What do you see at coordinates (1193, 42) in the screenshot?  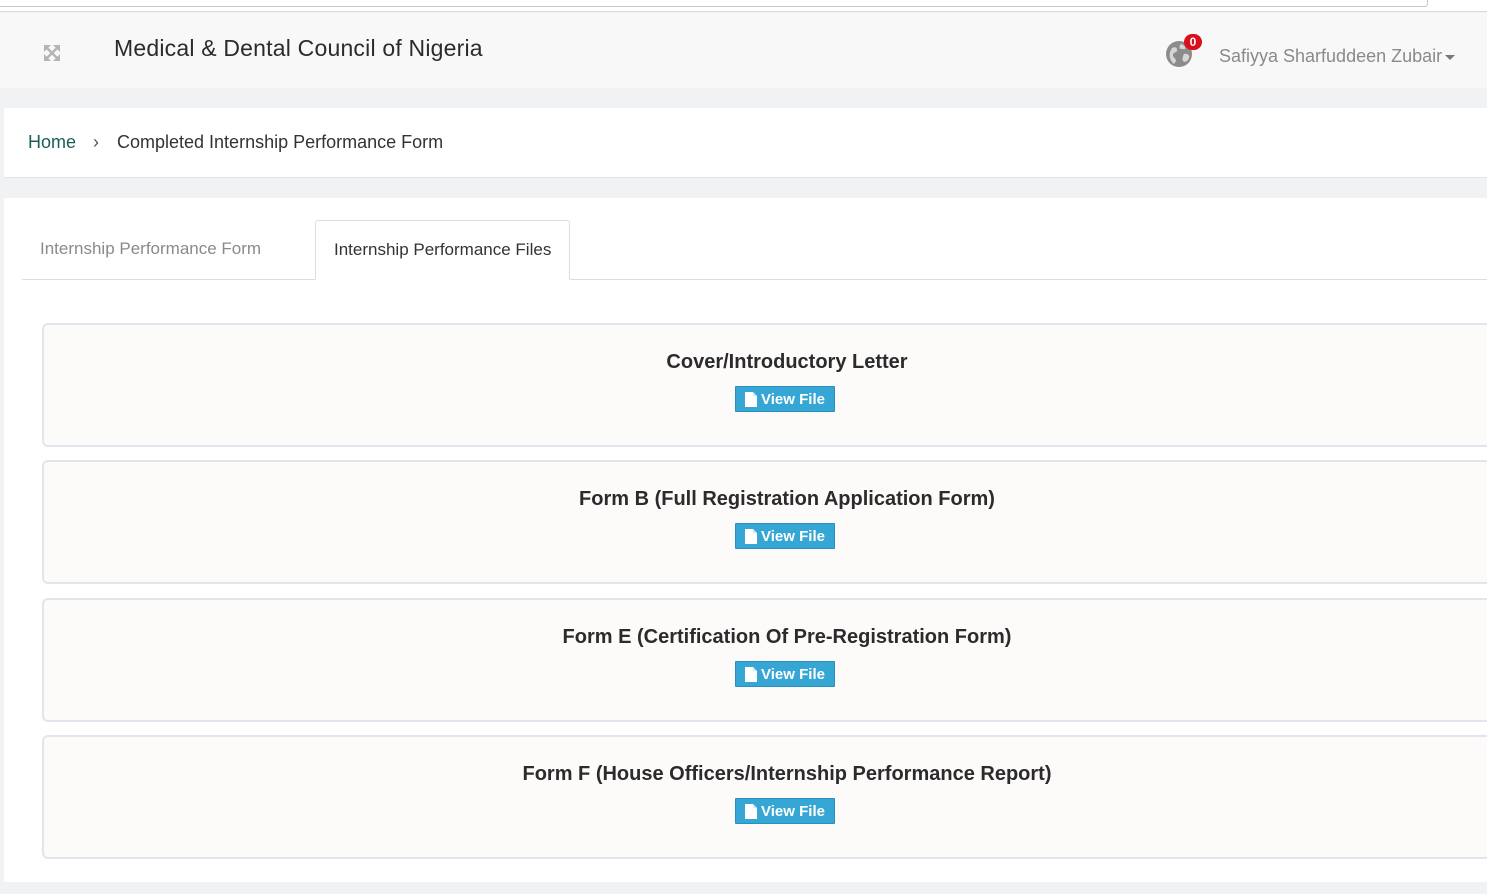 I see `notification-count-badge: 0` at bounding box center [1193, 42].